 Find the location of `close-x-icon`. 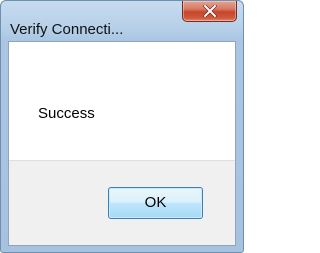

close-x-icon is located at coordinates (210, 11).